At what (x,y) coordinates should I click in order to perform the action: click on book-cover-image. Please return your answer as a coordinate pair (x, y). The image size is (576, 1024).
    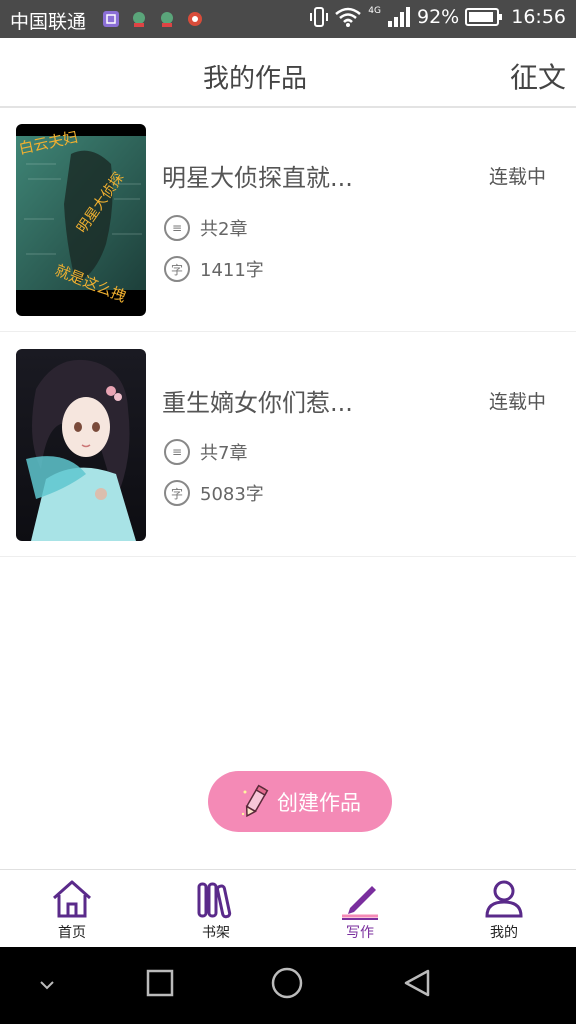
    Looking at the image, I should click on (81, 445).